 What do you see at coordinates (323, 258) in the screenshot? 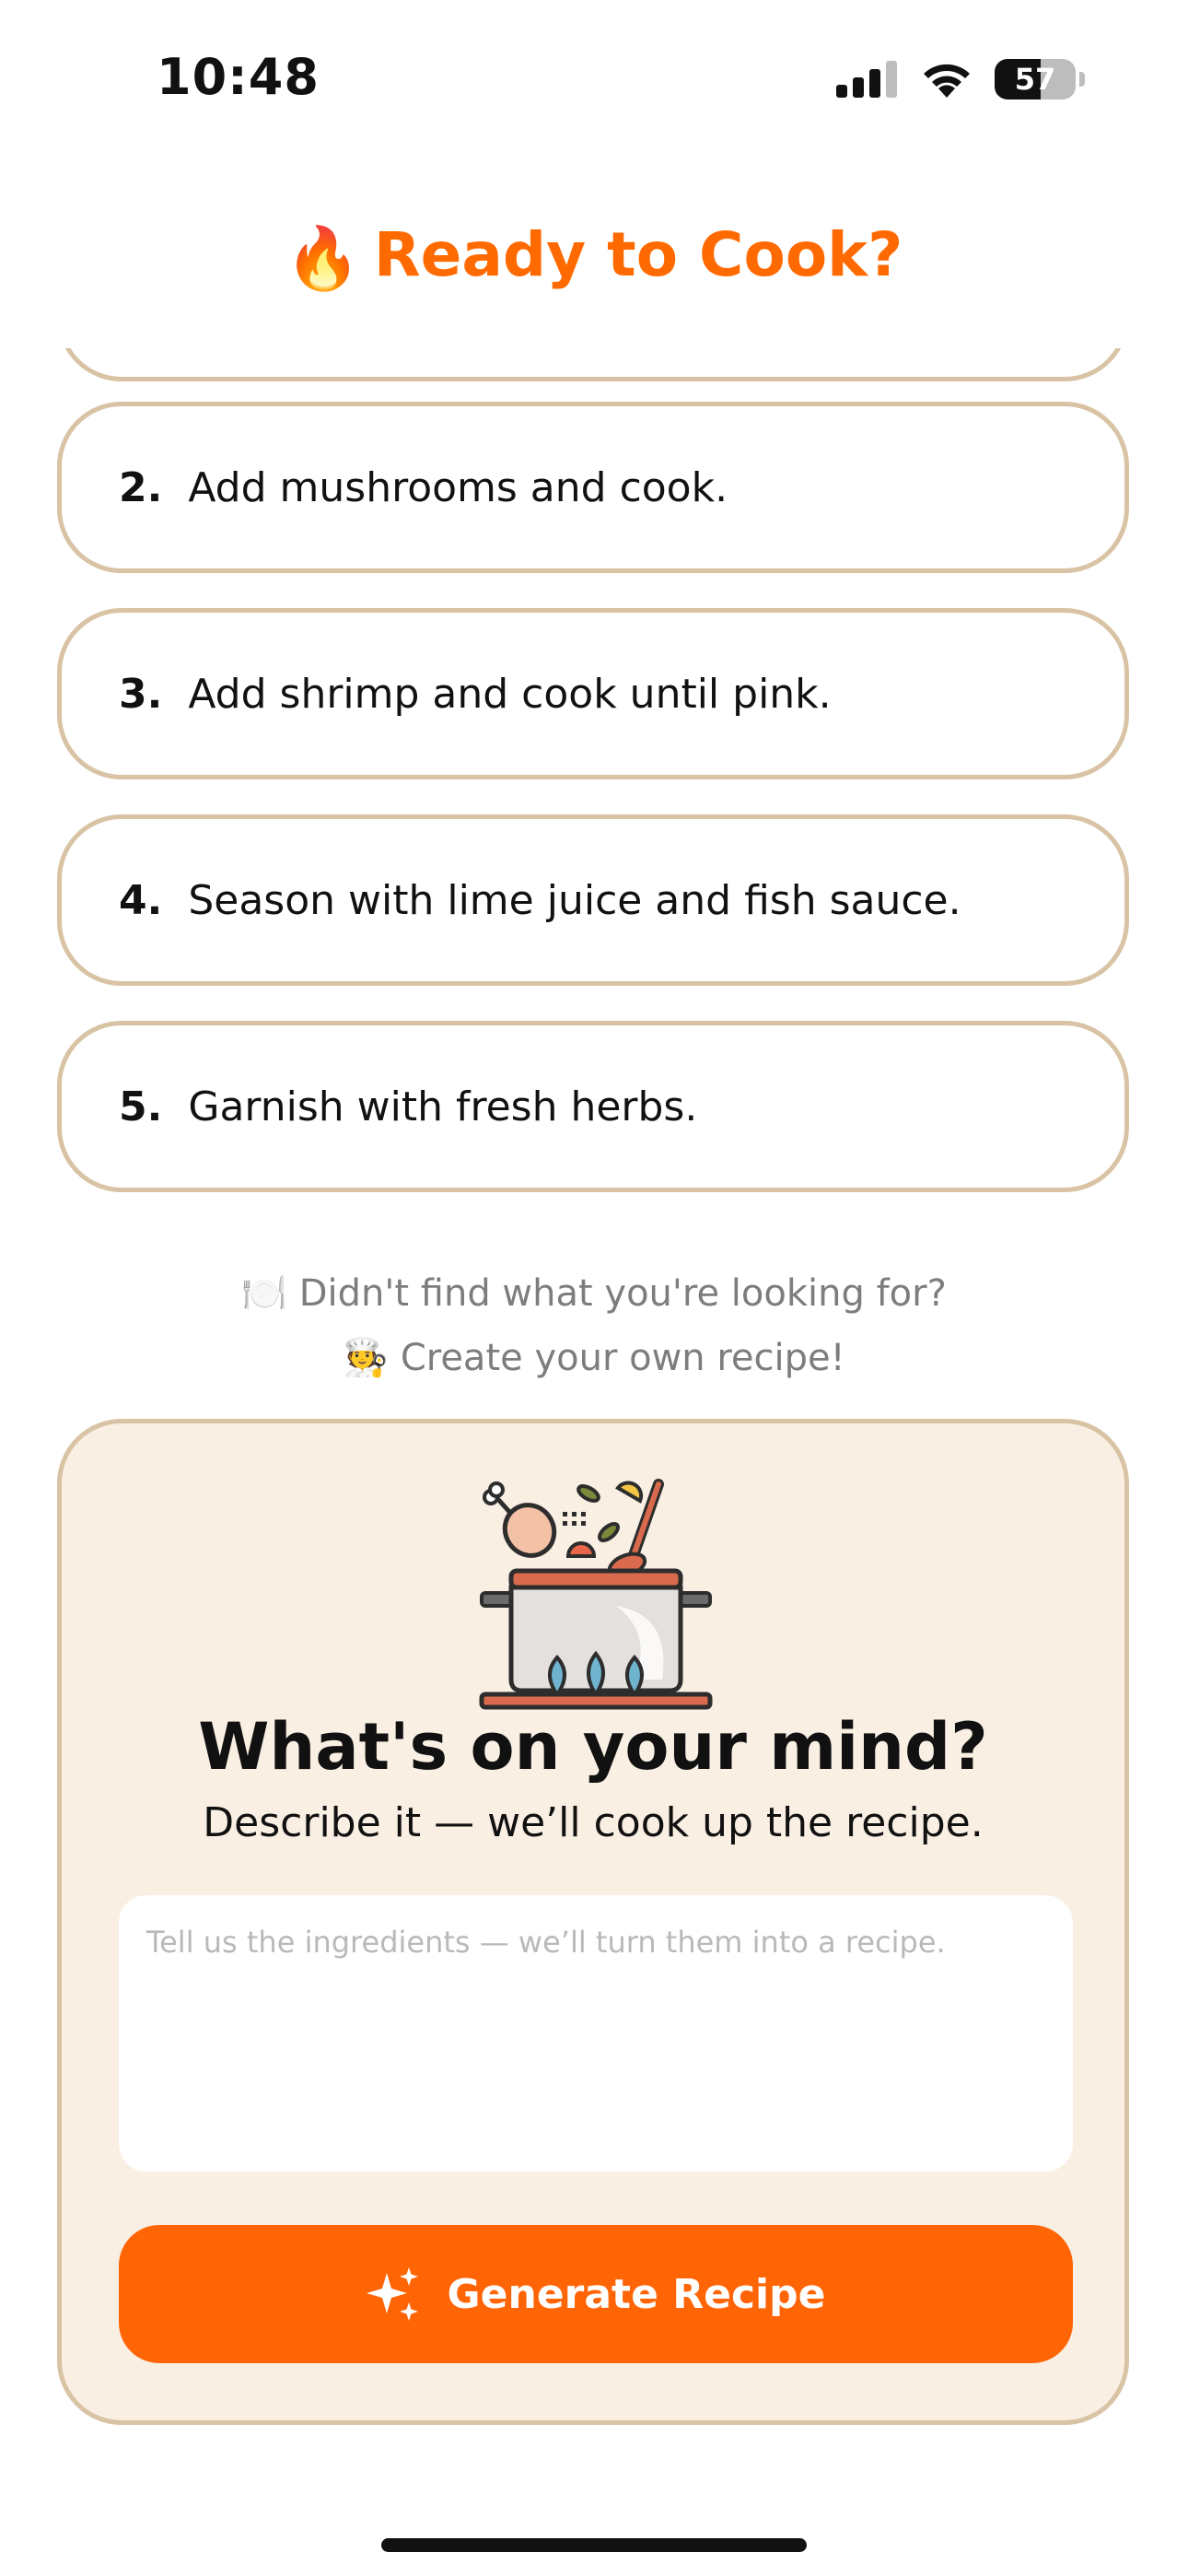
I see `fire-icon: 🔥` at bounding box center [323, 258].